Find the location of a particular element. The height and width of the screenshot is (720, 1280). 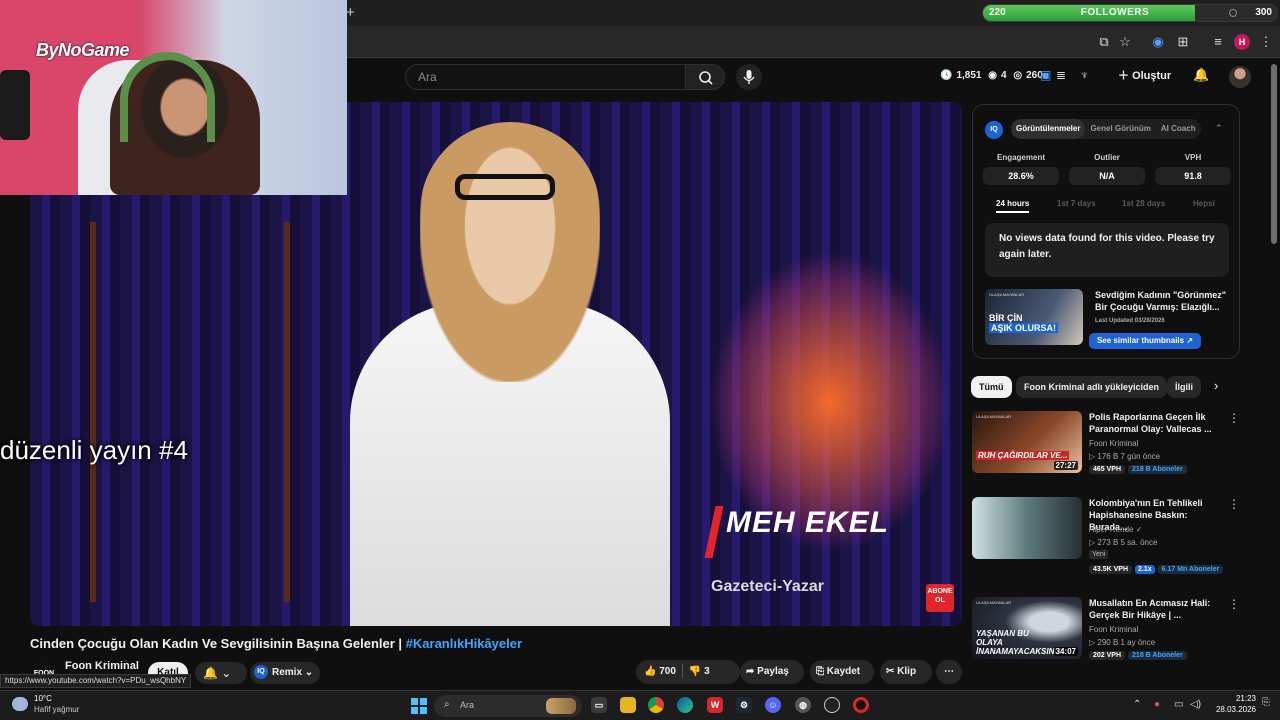

app-icon: ◍ is located at coordinates (803, 705).